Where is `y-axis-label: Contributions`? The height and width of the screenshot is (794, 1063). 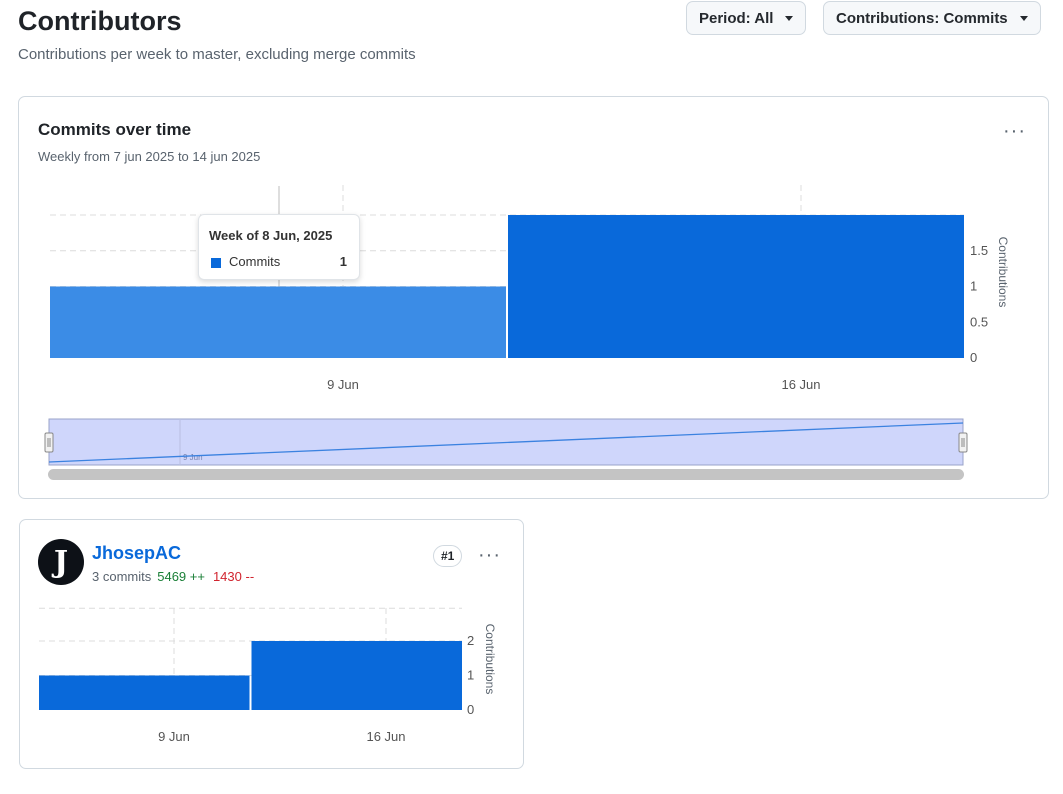
y-axis-label: Contributions is located at coordinates (490, 659).